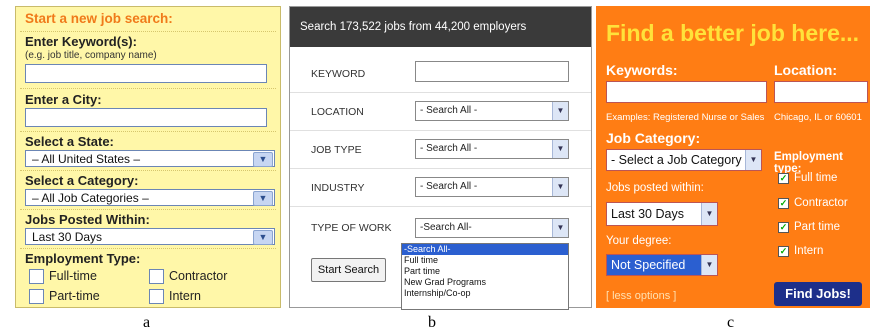 Image resolution: width=880 pixels, height=336 pixels. What do you see at coordinates (783, 178) in the screenshot?
I see `fulltime-checkbox: ✓` at bounding box center [783, 178].